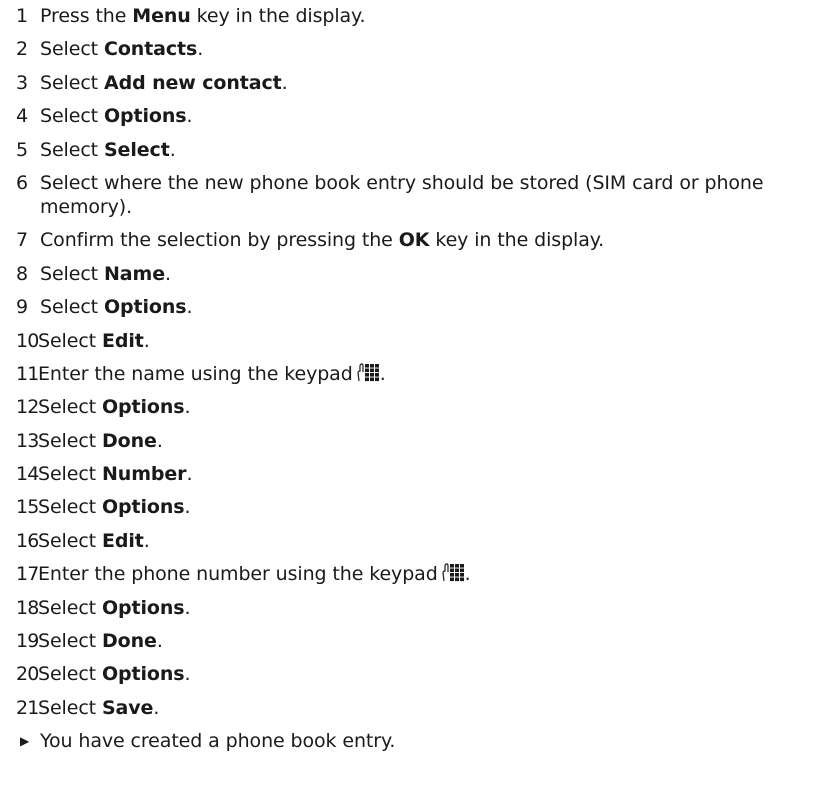 This screenshot has height=787, width=814. I want to click on step-plain-text: Enter the phone number using the keypad, so click(238, 574).